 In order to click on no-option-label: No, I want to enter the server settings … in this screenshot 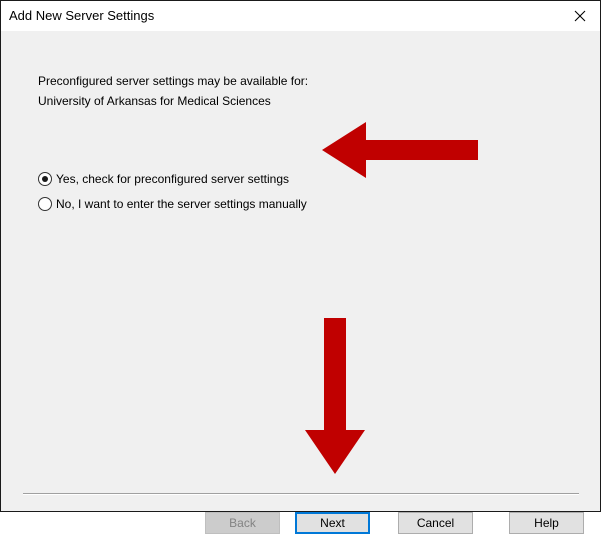, I will do `click(181, 204)`.